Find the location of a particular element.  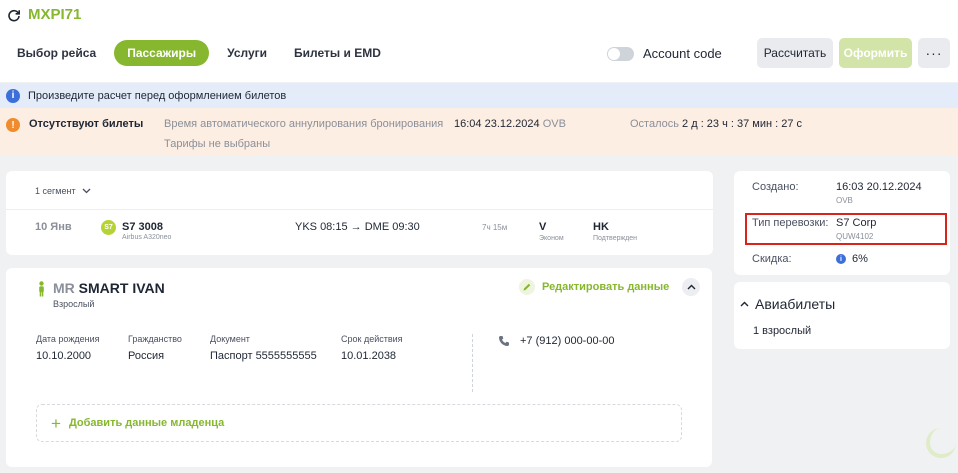

document-label: Документ is located at coordinates (230, 339).